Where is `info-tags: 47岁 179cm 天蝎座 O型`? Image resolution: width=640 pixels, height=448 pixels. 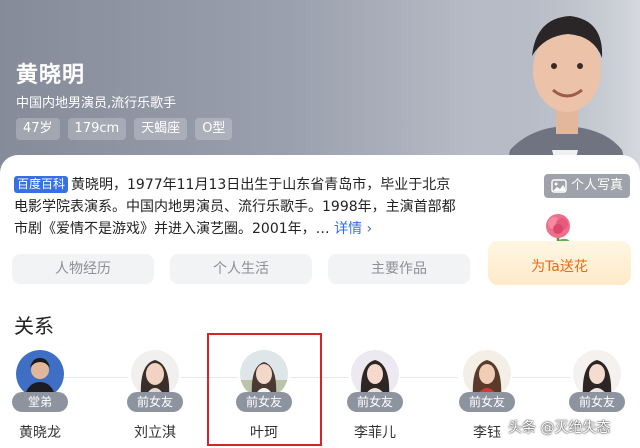 info-tags: 47岁 179cm 天蝎座 O型 is located at coordinates (124, 129).